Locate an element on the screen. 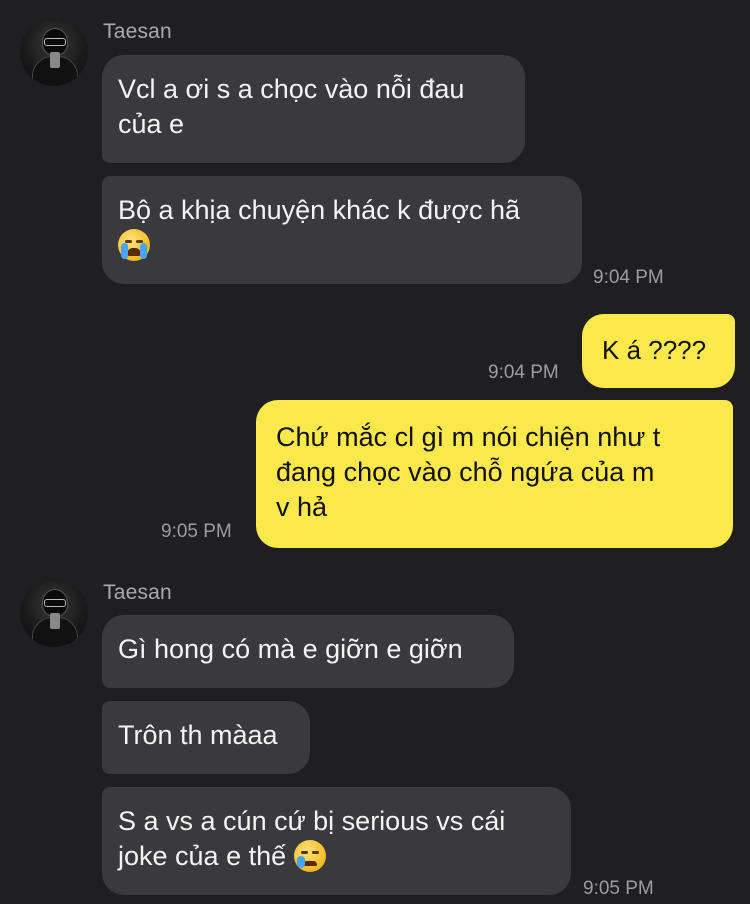 The image size is (750, 904). message-text: v hả is located at coordinates (302, 507).